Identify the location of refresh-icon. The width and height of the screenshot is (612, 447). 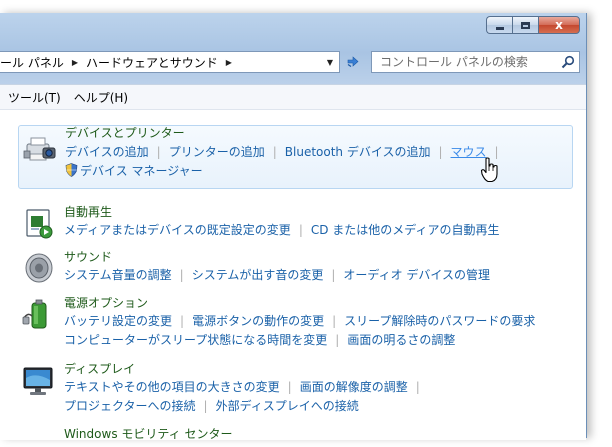
(353, 61).